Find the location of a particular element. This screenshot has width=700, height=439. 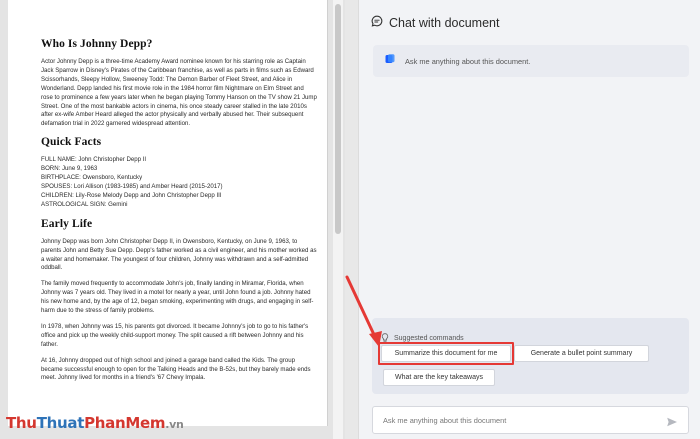

doc-heading-early-life: Early Life is located at coordinates (67, 223).